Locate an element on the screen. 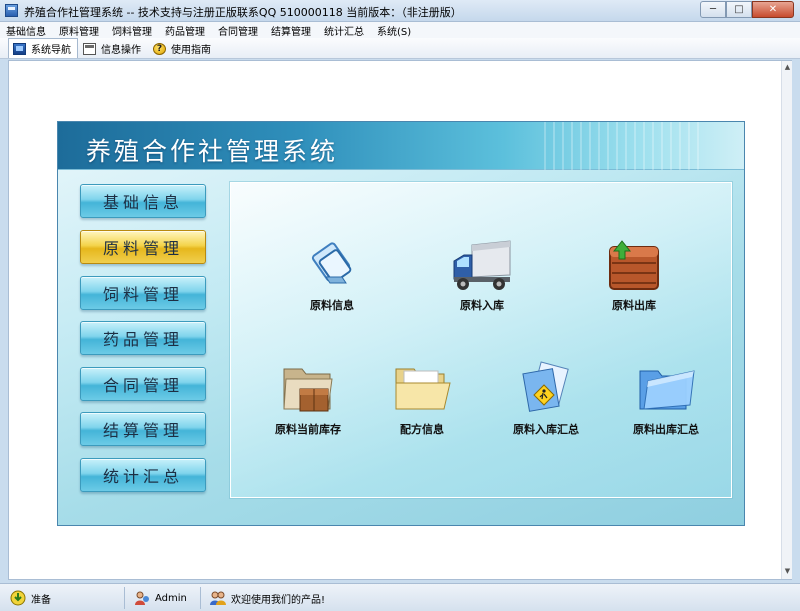 This screenshot has width=800, height=611. side-button-basic-info: 基础信息 is located at coordinates (143, 201).